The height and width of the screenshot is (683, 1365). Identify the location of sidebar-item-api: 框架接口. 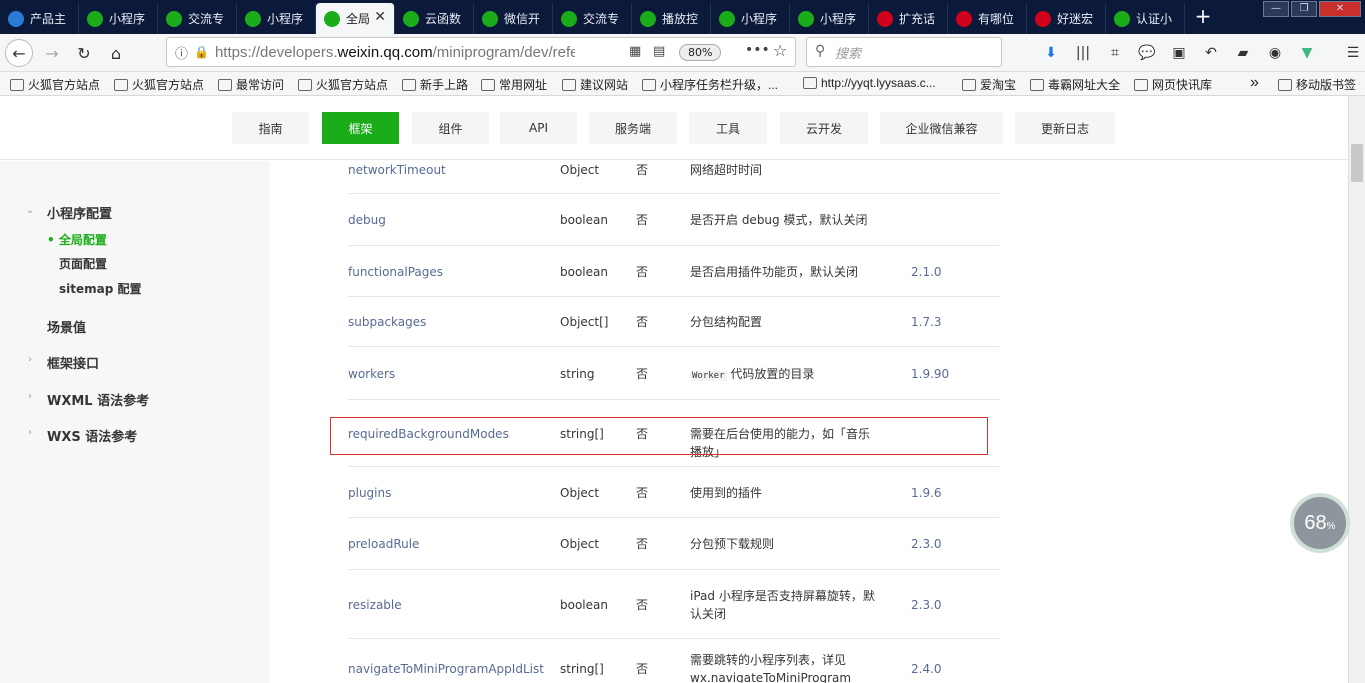
(73, 362).